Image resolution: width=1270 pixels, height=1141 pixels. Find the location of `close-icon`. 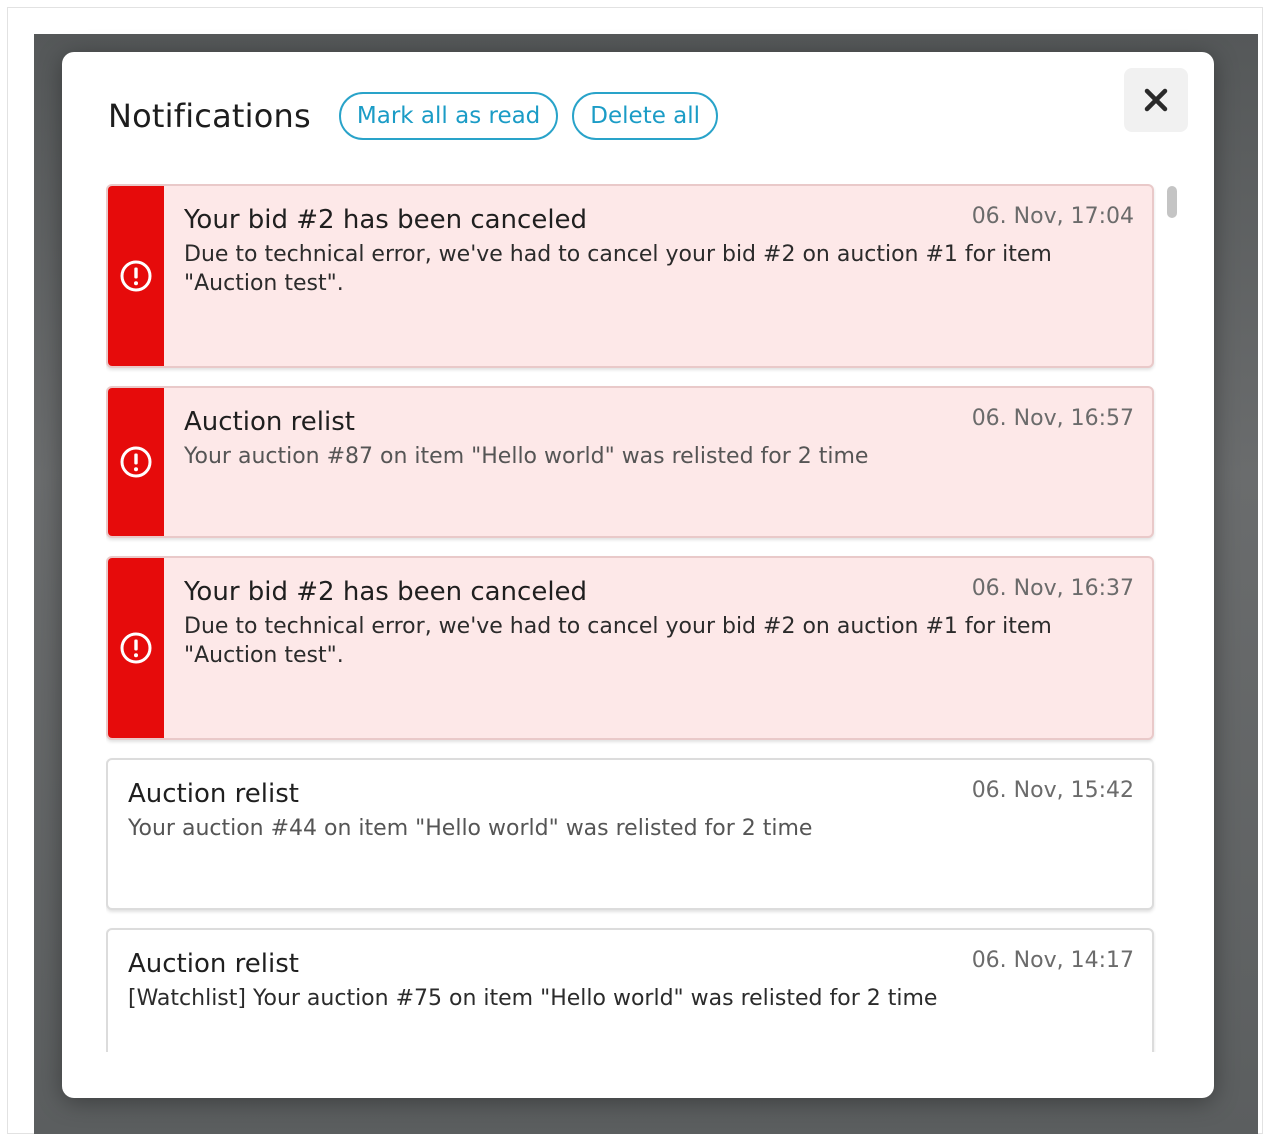

close-icon is located at coordinates (1156, 100).